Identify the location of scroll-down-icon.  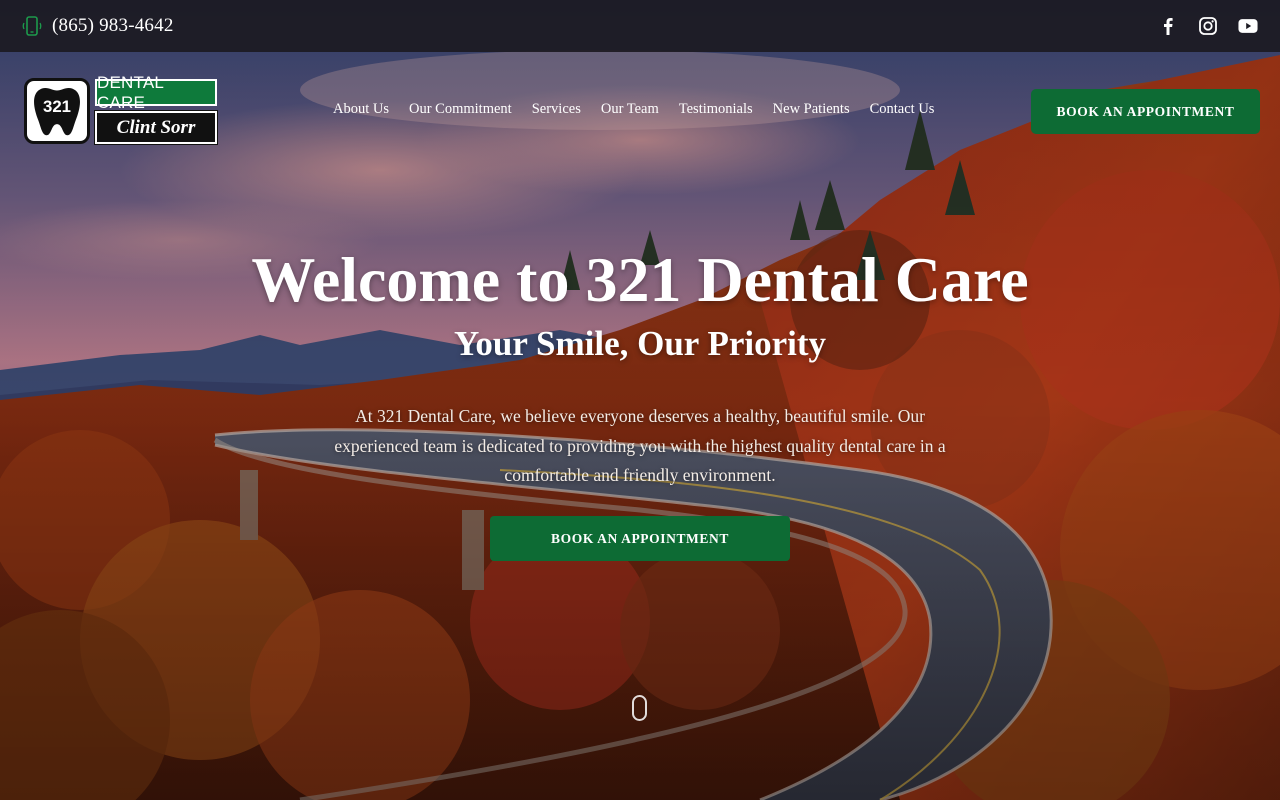
(639, 708).